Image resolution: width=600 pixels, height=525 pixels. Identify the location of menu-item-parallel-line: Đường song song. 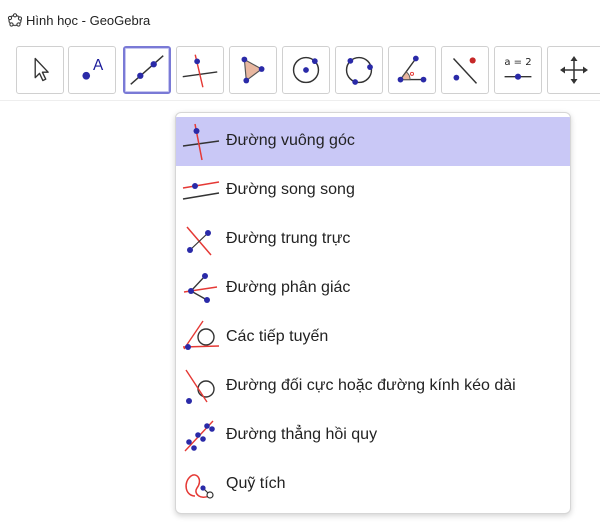
(373, 190).